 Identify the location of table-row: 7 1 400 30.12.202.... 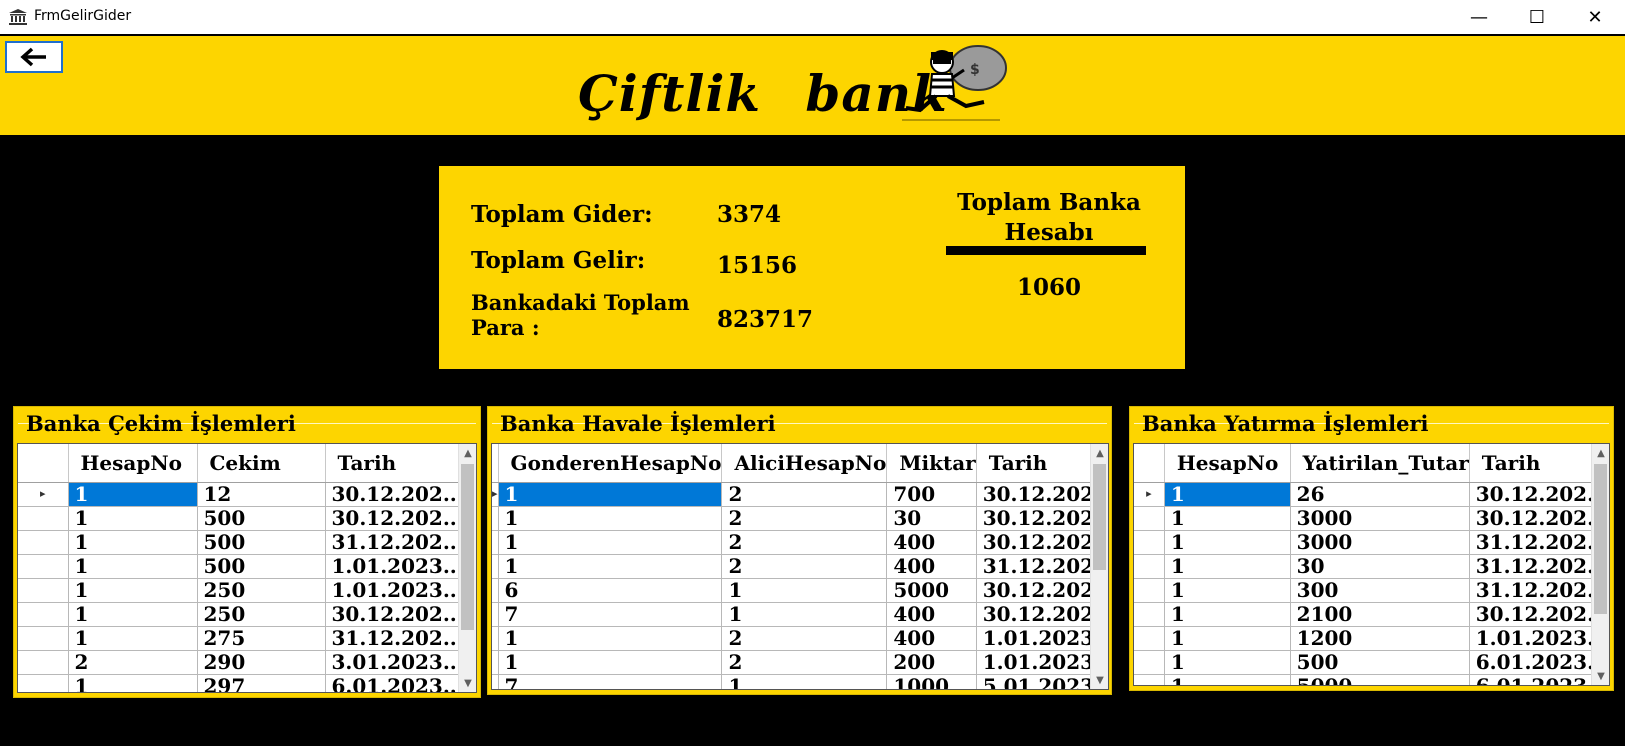
(800, 614).